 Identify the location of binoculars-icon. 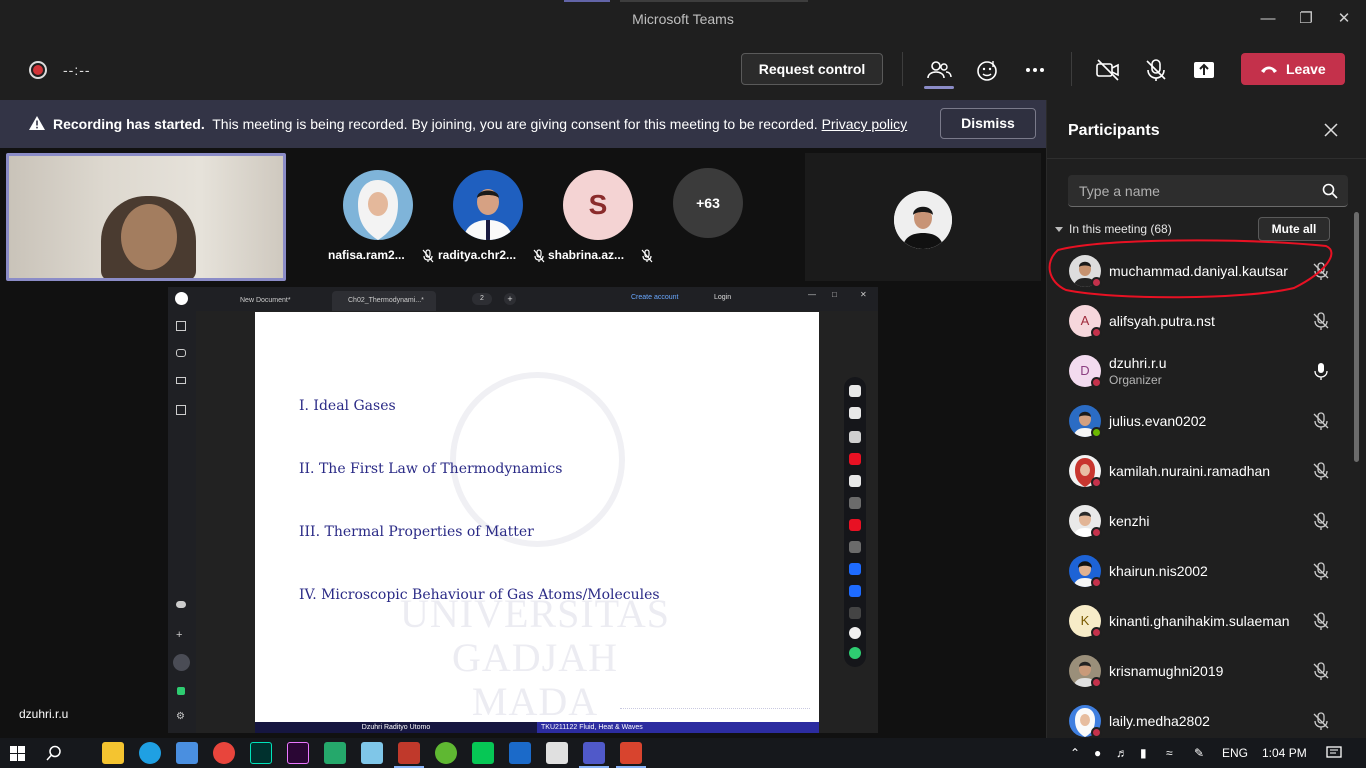
(181, 353).